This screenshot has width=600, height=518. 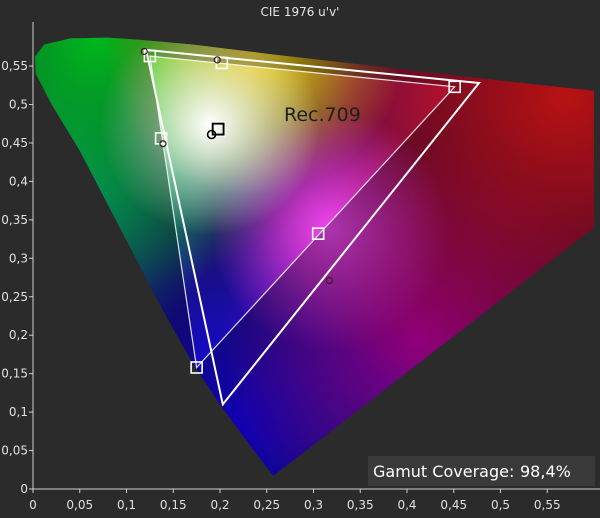 I want to click on y-tick-label: 0,5, so click(x=18, y=105).